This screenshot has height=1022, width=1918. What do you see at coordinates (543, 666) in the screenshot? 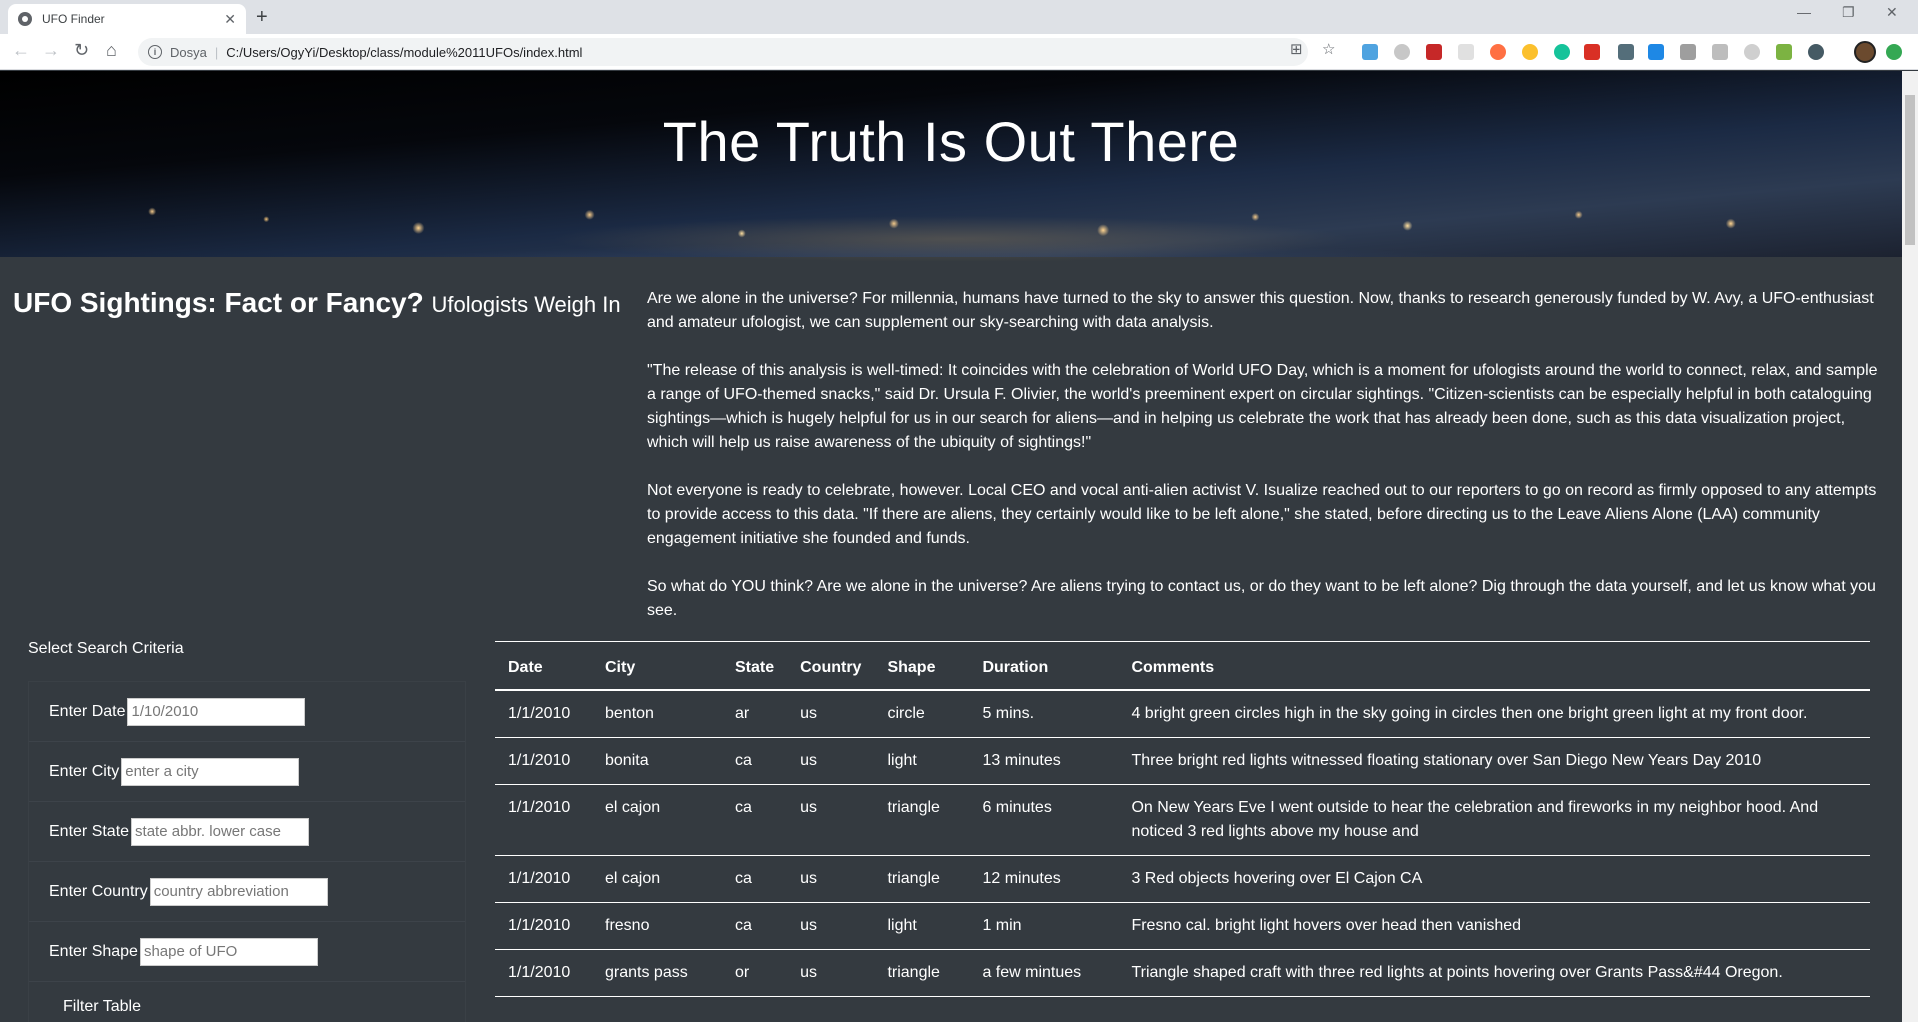
I see `column-header-date: Date` at bounding box center [543, 666].